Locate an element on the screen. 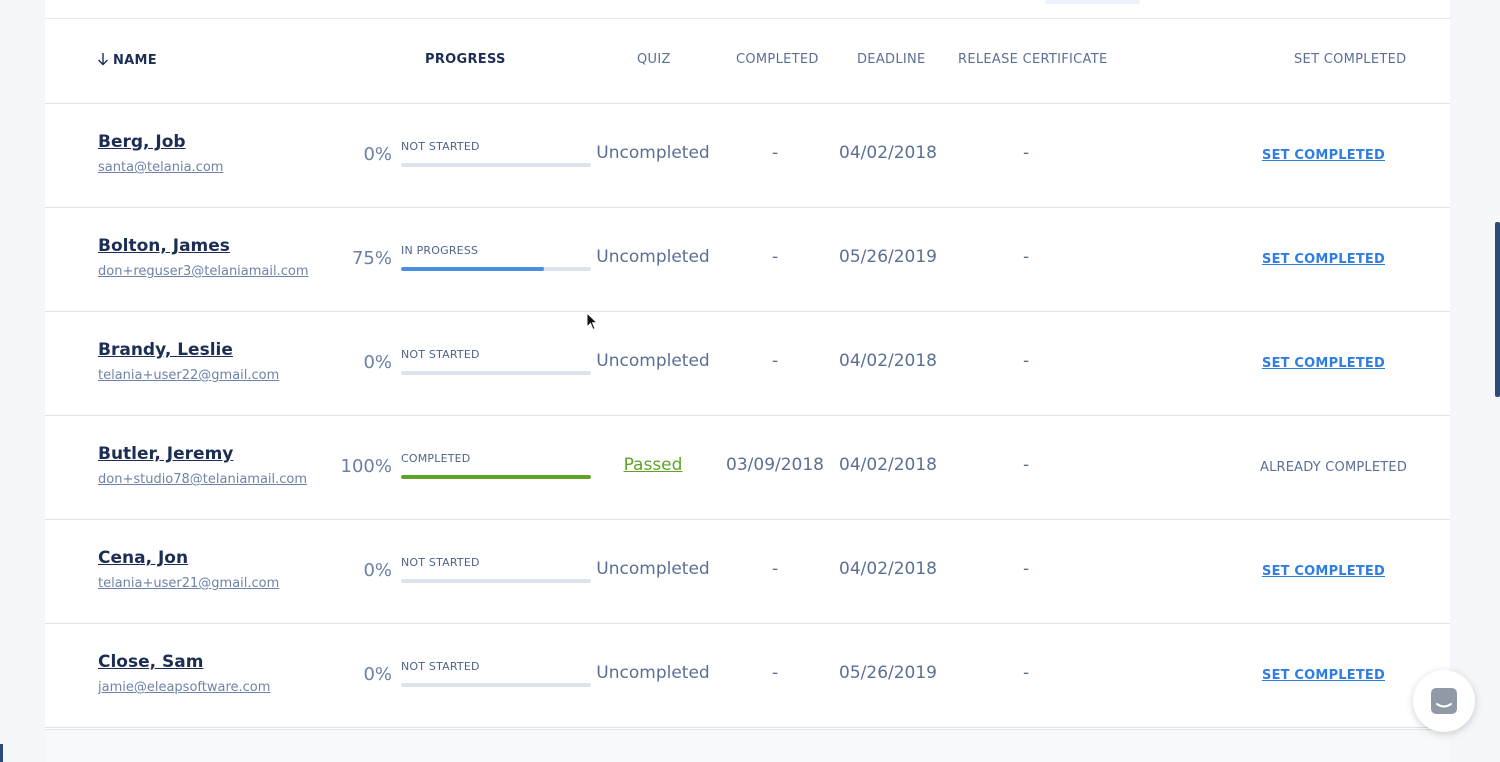  completed-date-text: 03/09/2018 is located at coordinates (775, 465).